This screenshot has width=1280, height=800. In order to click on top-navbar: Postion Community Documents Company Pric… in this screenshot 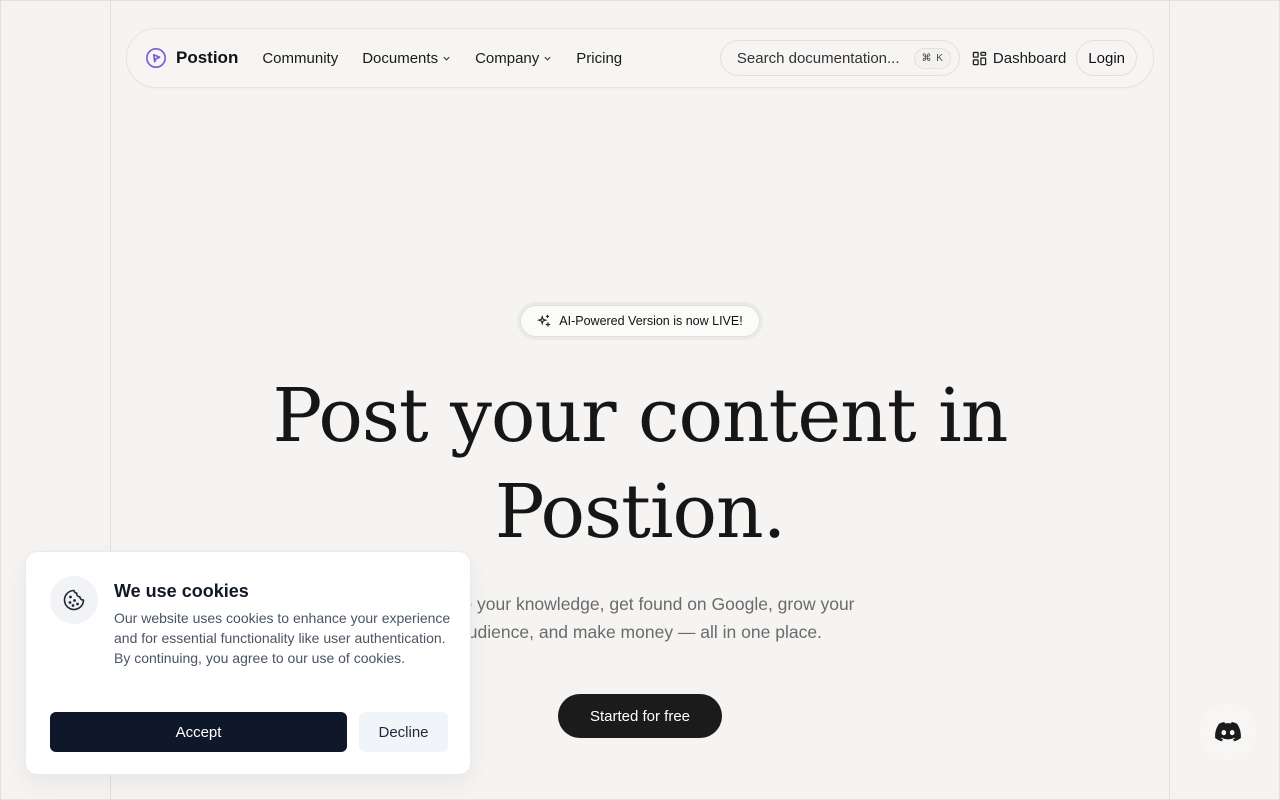, I will do `click(640, 58)`.